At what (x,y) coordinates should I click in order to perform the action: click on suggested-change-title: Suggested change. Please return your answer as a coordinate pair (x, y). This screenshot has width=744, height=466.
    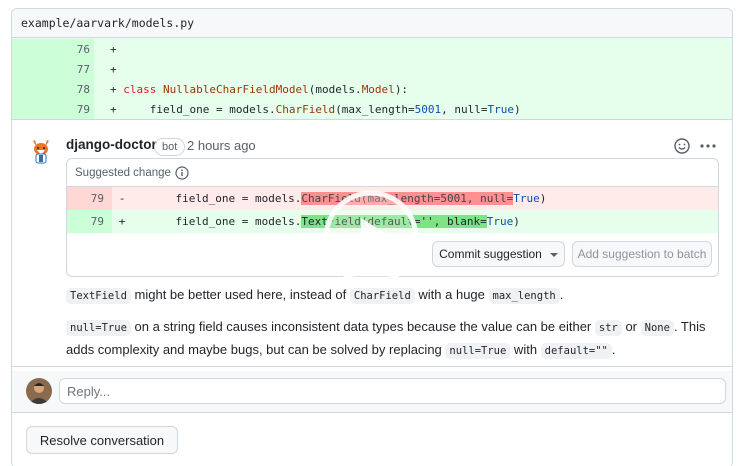
    Looking at the image, I should click on (123, 172).